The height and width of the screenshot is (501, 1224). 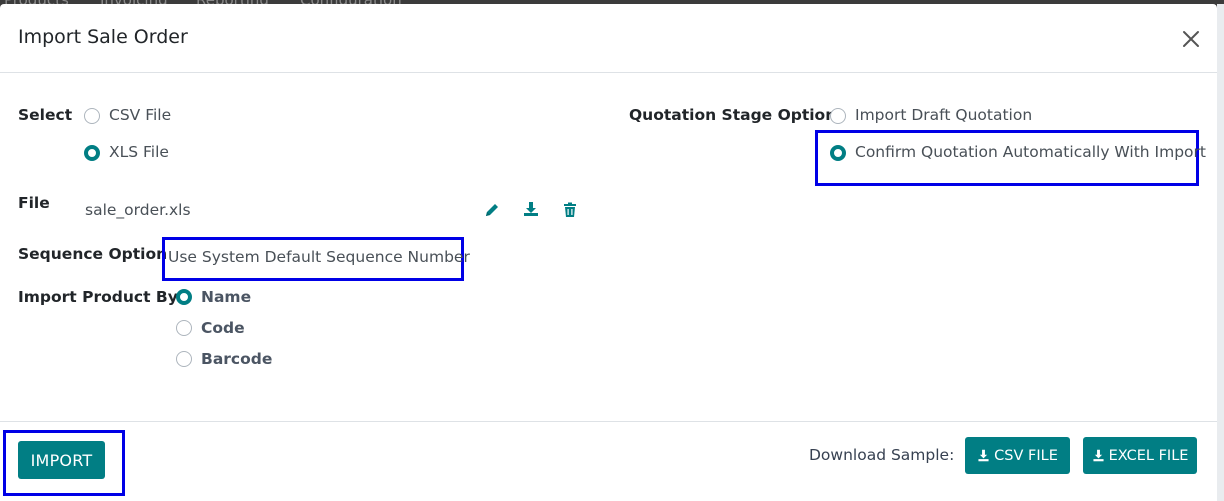 I want to click on close-button, so click(x=1191, y=39).